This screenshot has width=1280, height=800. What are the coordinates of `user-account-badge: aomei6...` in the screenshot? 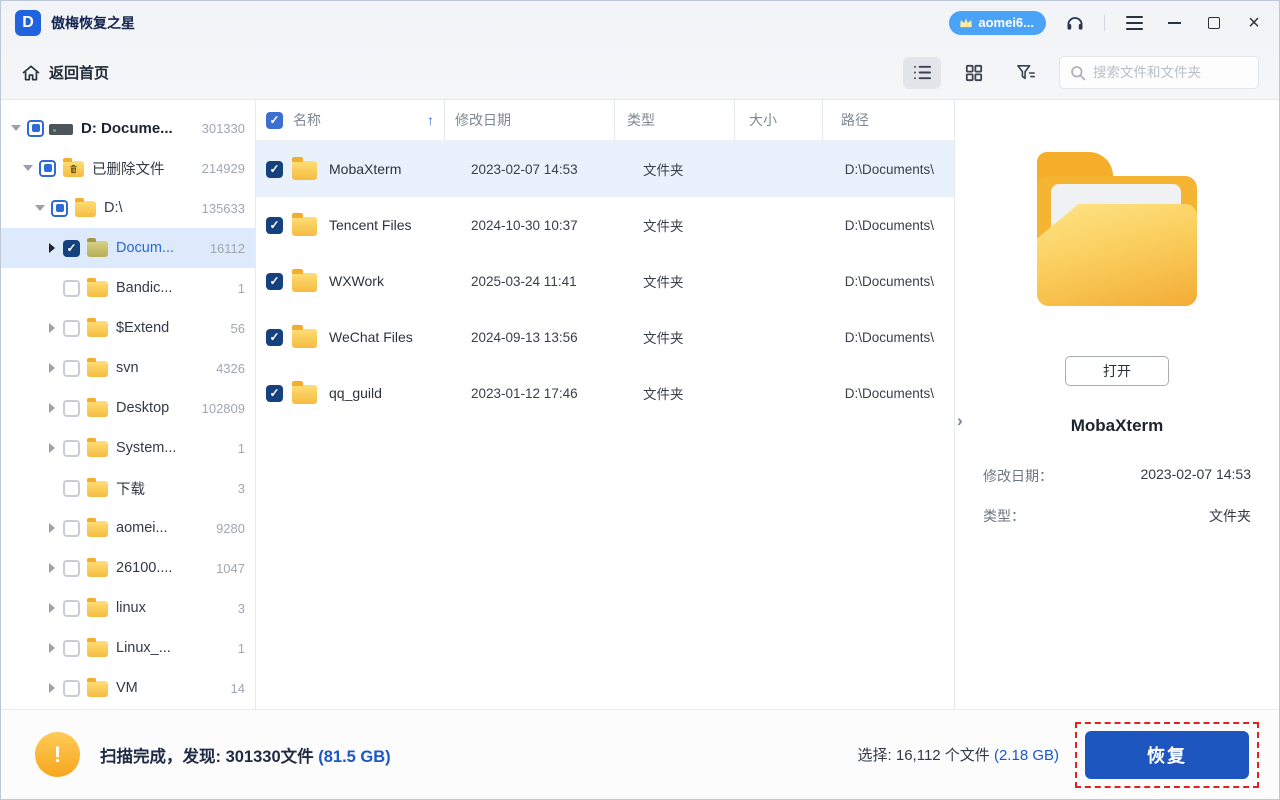 It's located at (997, 23).